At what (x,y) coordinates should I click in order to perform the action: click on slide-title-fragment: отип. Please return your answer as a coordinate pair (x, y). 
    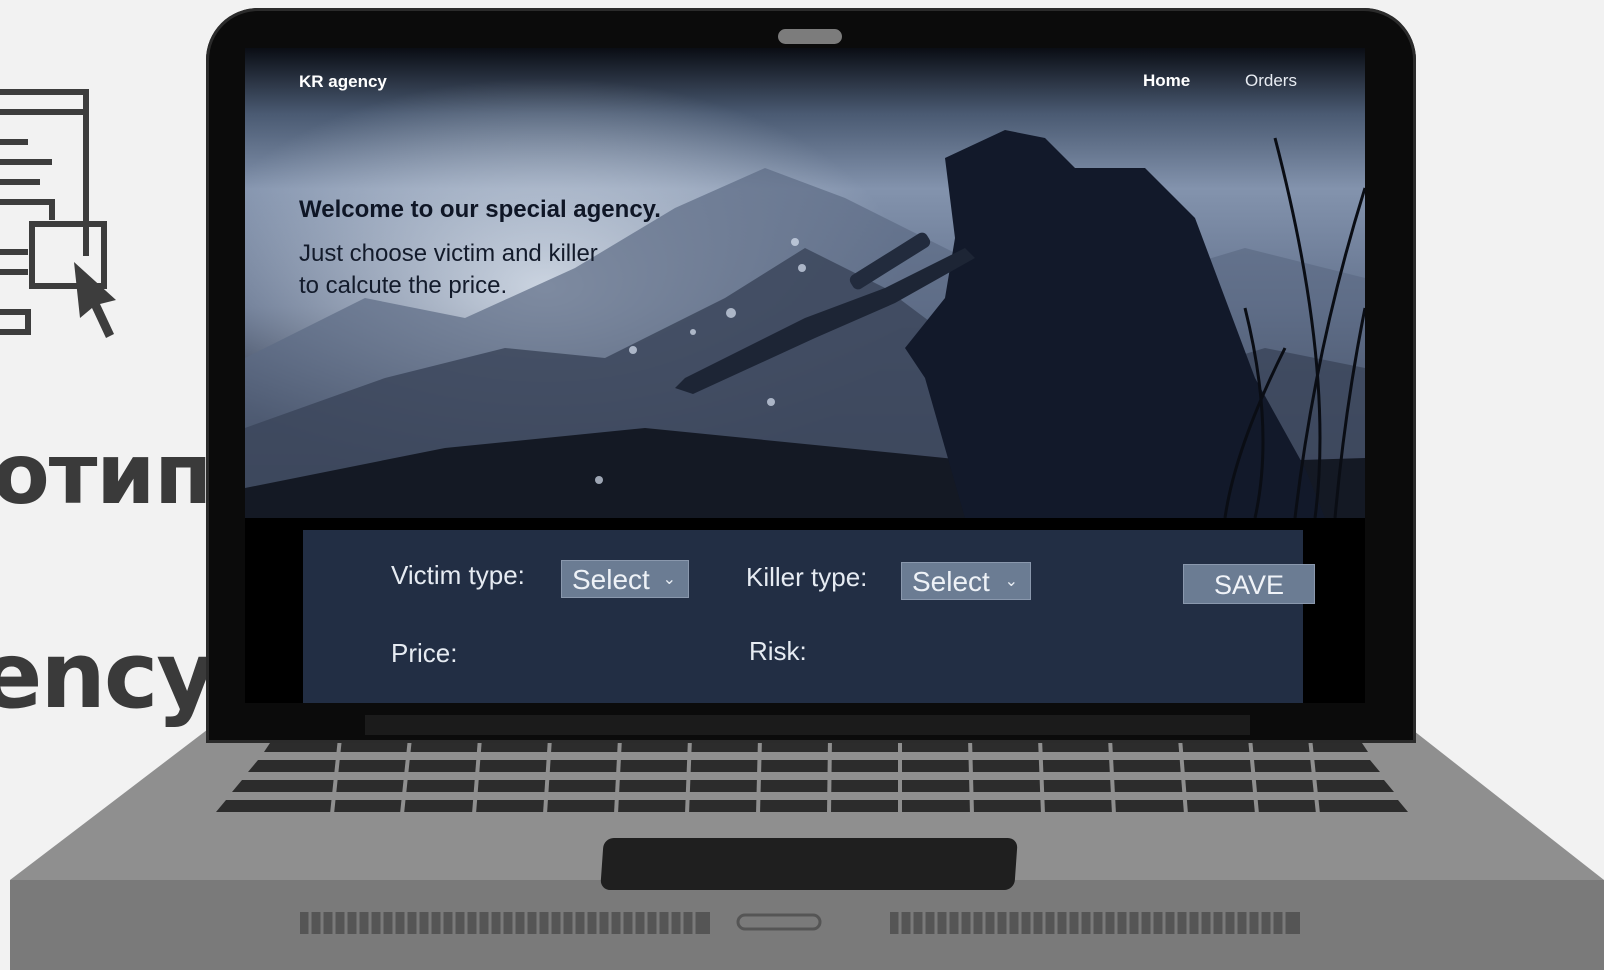
    Looking at the image, I should click on (106, 474).